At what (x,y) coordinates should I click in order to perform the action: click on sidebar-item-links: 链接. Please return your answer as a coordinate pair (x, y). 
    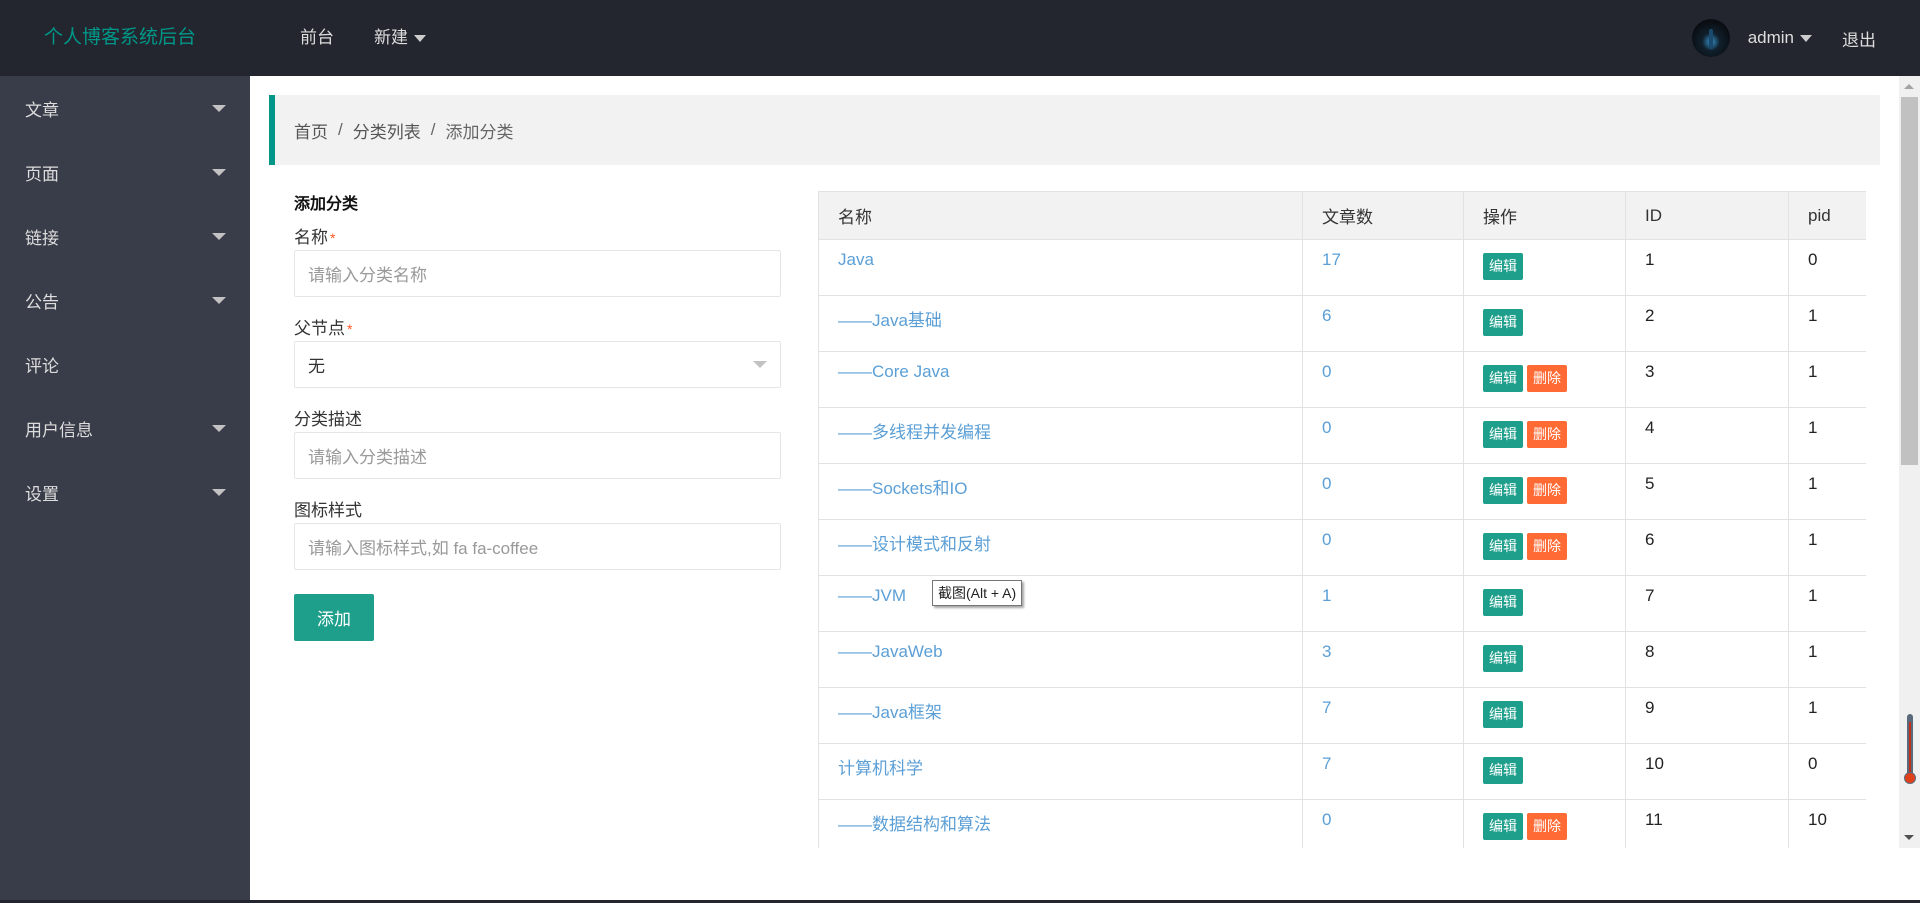
    Looking at the image, I should click on (125, 236).